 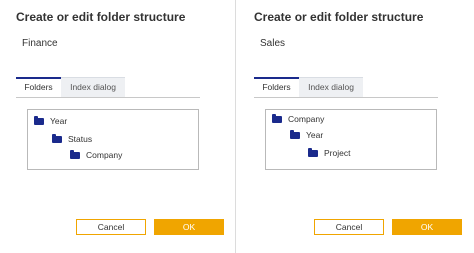 I want to click on panel-divider, so click(x=235, y=126).